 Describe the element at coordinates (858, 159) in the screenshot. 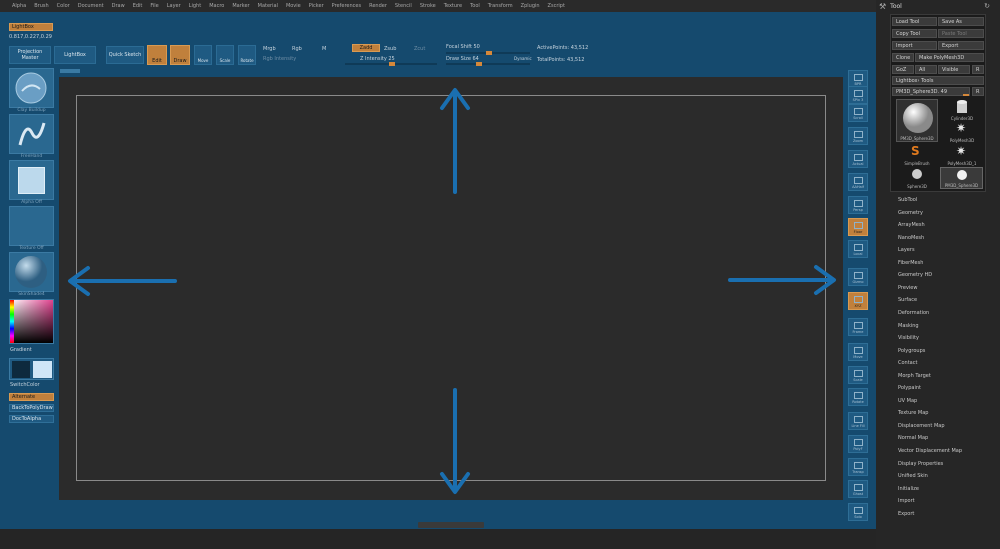

I see `shelf-button-actual: Actual` at that location.